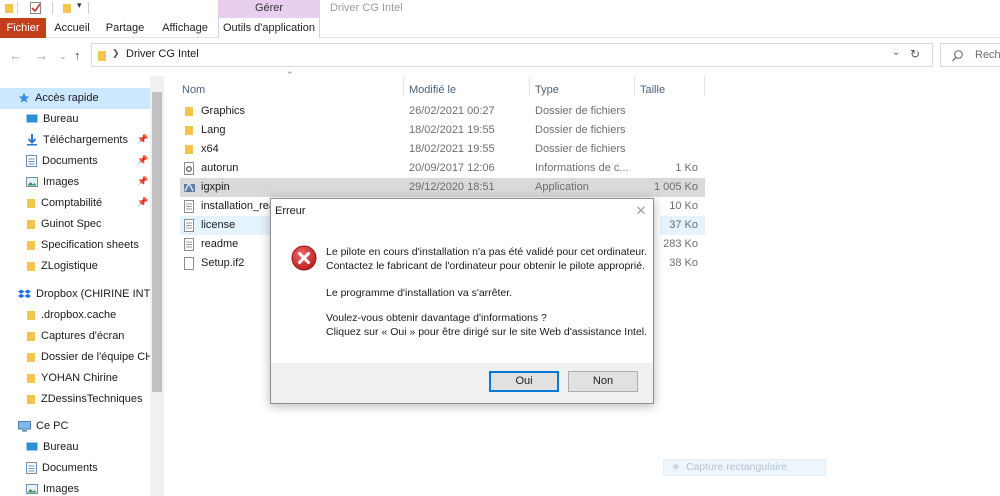  I want to click on nav-downloads: Téléchargements, so click(86, 140).